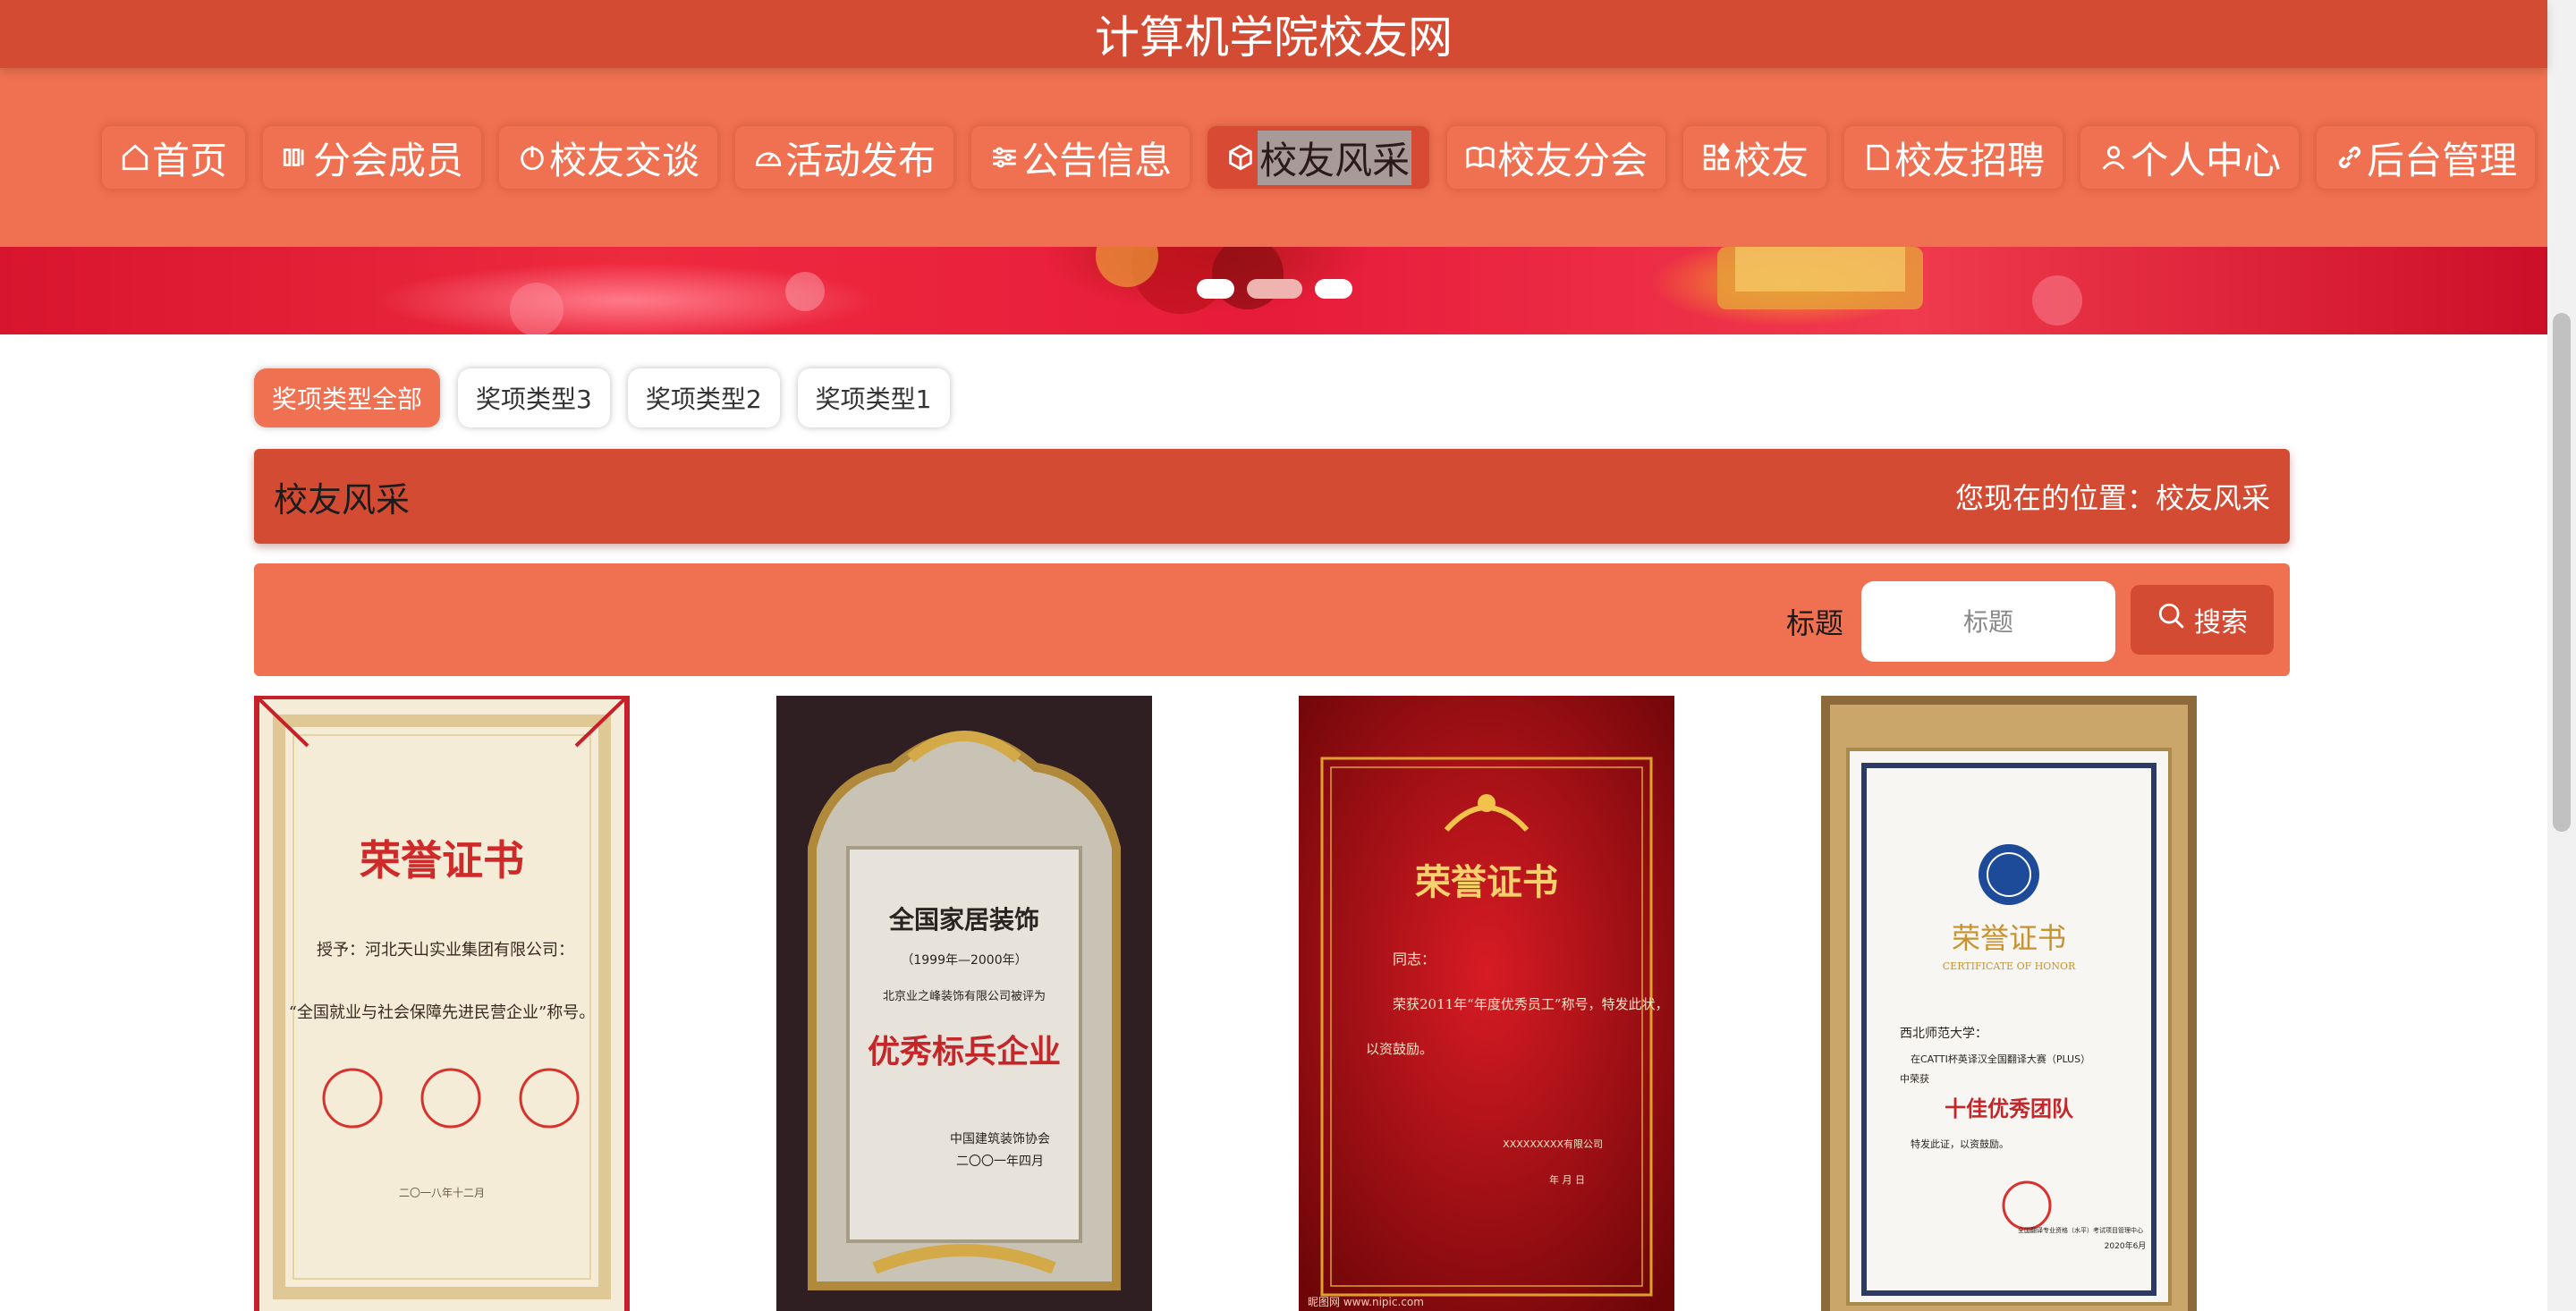 The width and height of the screenshot is (2576, 1311). Describe the element at coordinates (1366, 1302) in the screenshot. I see `watermark: 昵图网 www.nipic.com` at that location.